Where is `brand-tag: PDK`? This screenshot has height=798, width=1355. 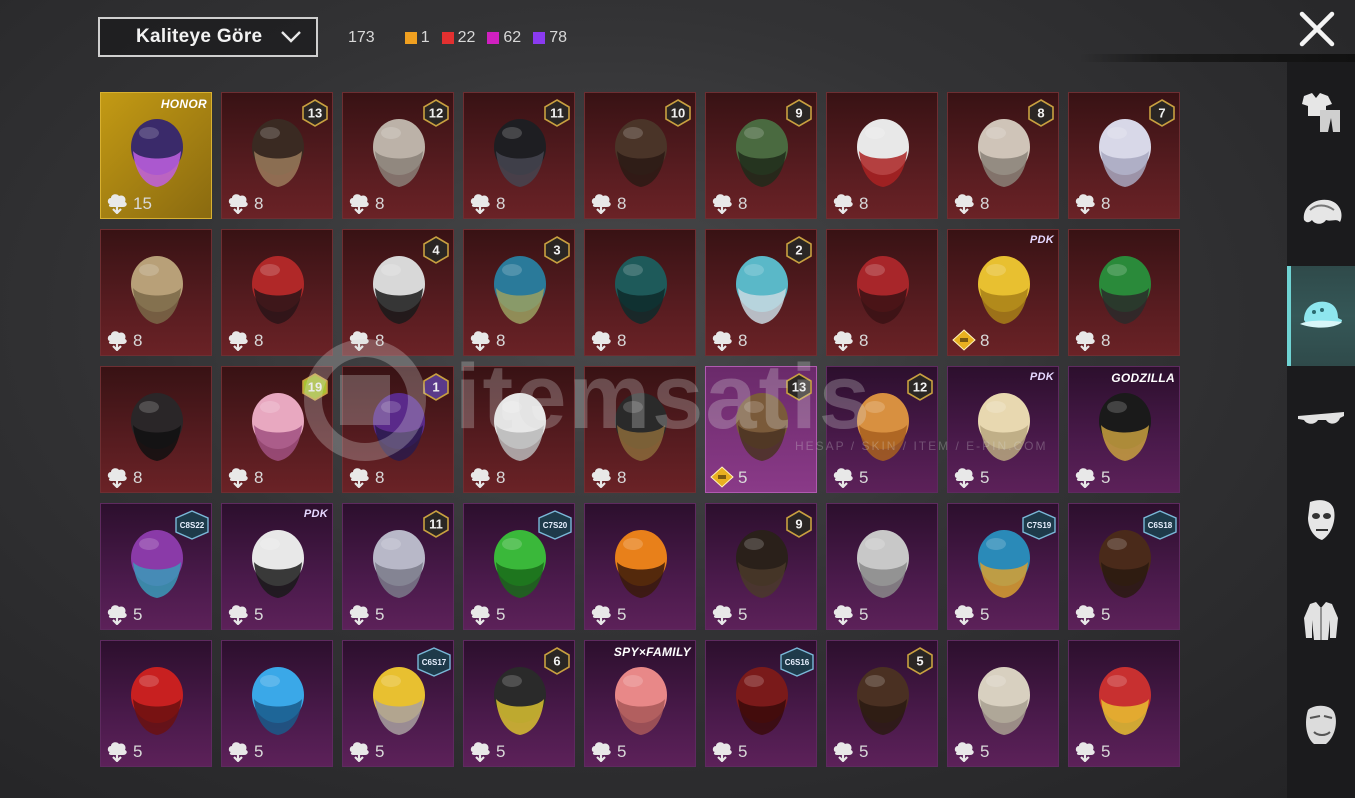
brand-tag: PDK is located at coordinates (315, 514).